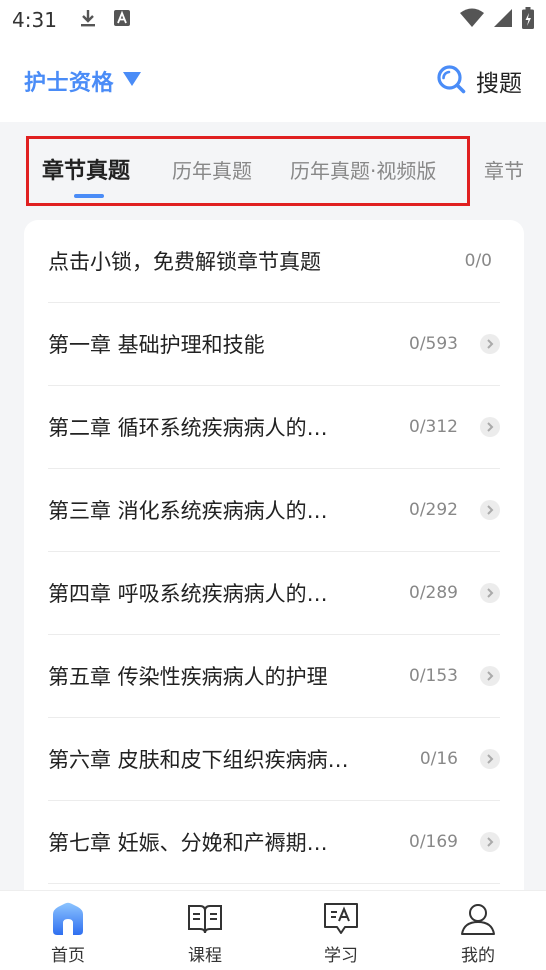 The width and height of the screenshot is (546, 970). What do you see at coordinates (478, 261) in the screenshot?
I see `list-item-count: 0/0` at bounding box center [478, 261].